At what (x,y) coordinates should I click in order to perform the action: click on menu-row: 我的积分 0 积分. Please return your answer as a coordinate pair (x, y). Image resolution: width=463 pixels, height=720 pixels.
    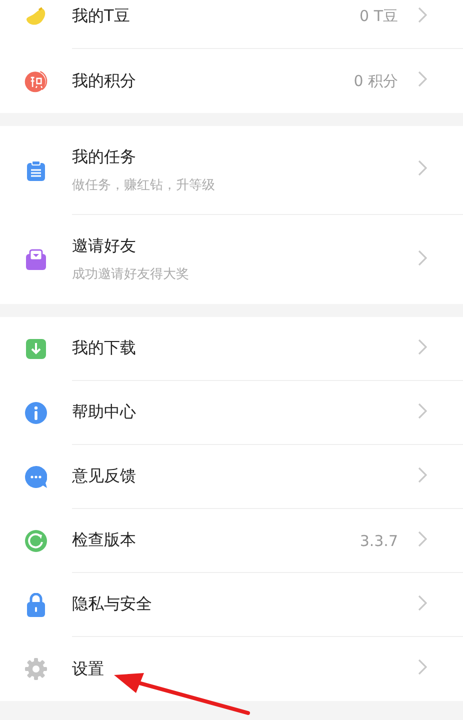
    Looking at the image, I should click on (231, 81).